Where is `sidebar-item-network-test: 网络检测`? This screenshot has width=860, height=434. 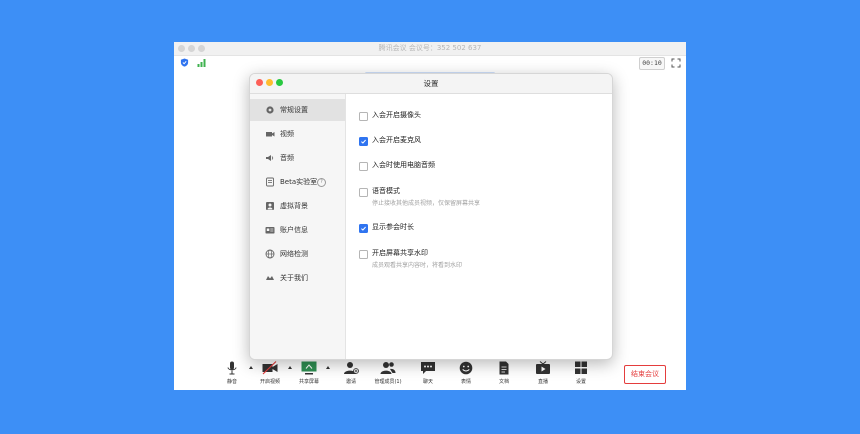 sidebar-item-network-test: 网络检测 is located at coordinates (297, 254).